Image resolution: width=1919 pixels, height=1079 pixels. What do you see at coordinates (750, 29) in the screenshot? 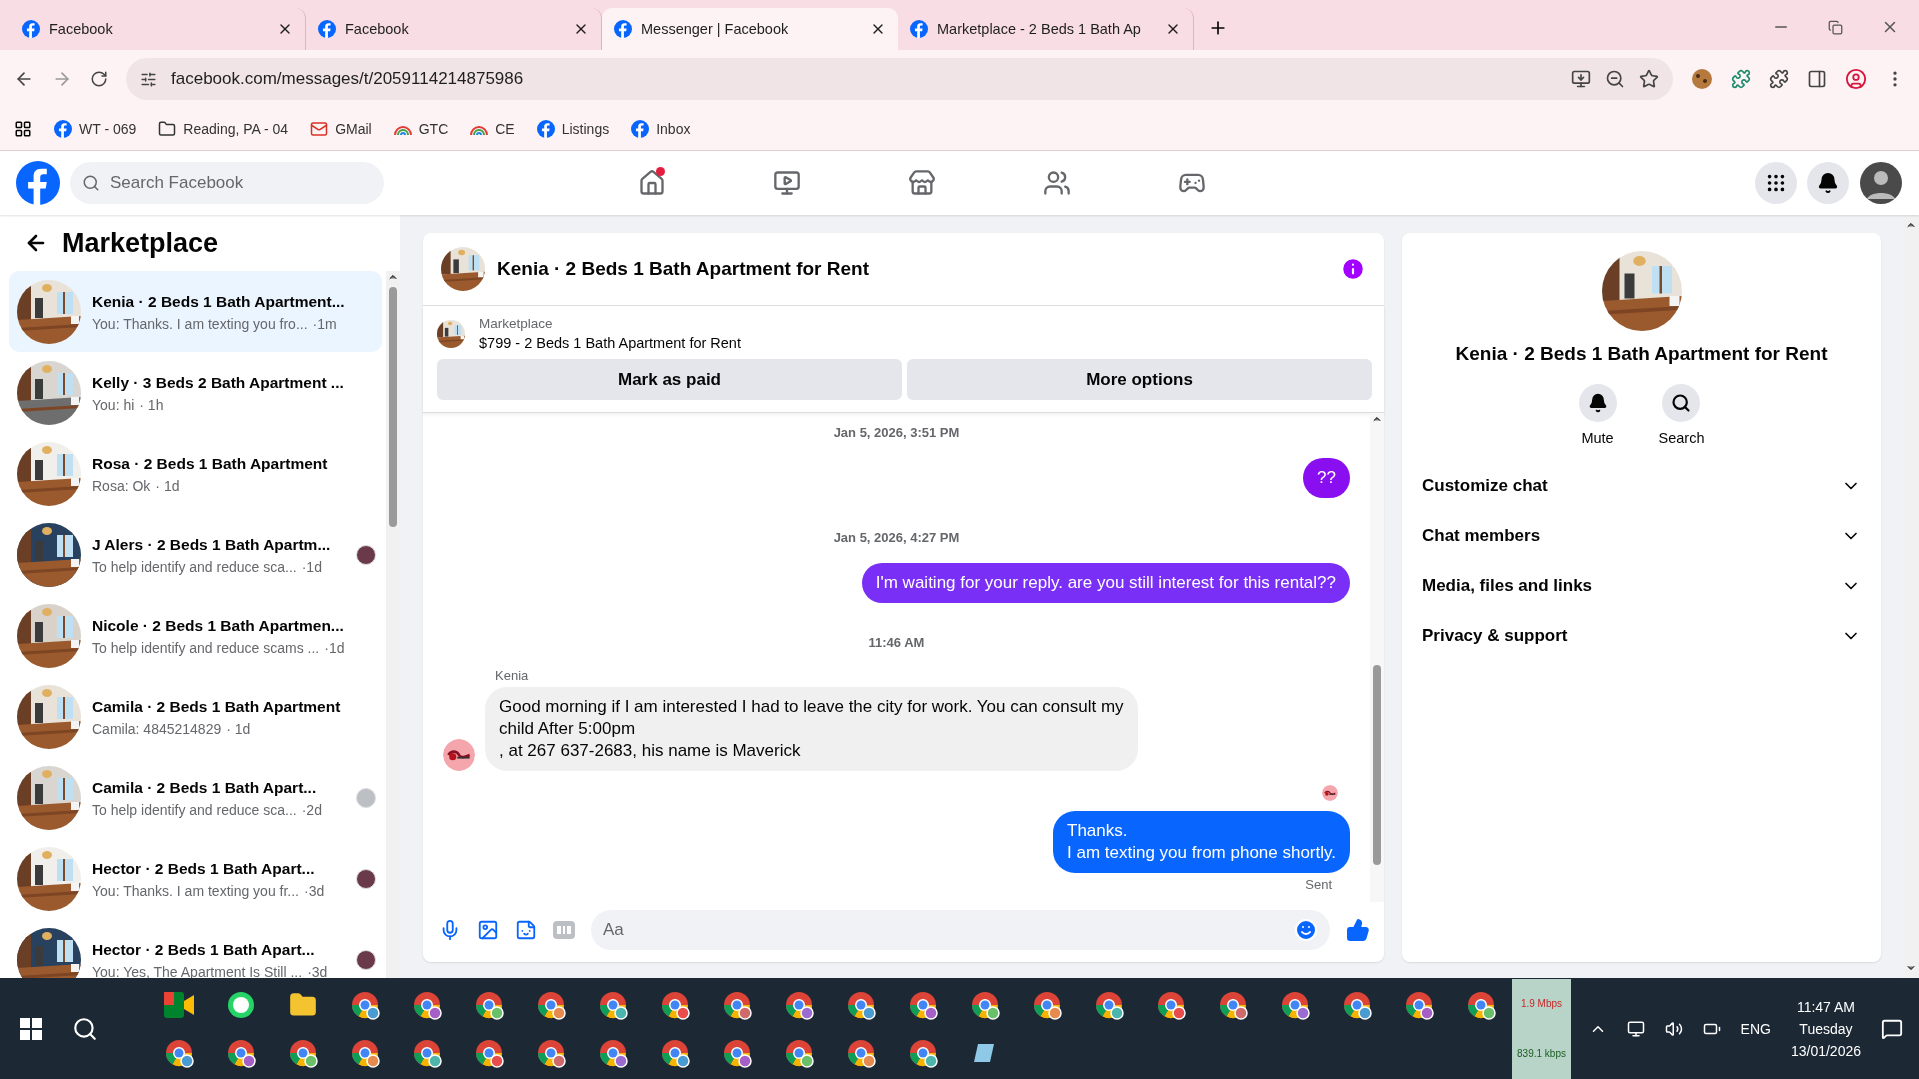
I see `browser-tab: Messenger | Facebook` at bounding box center [750, 29].